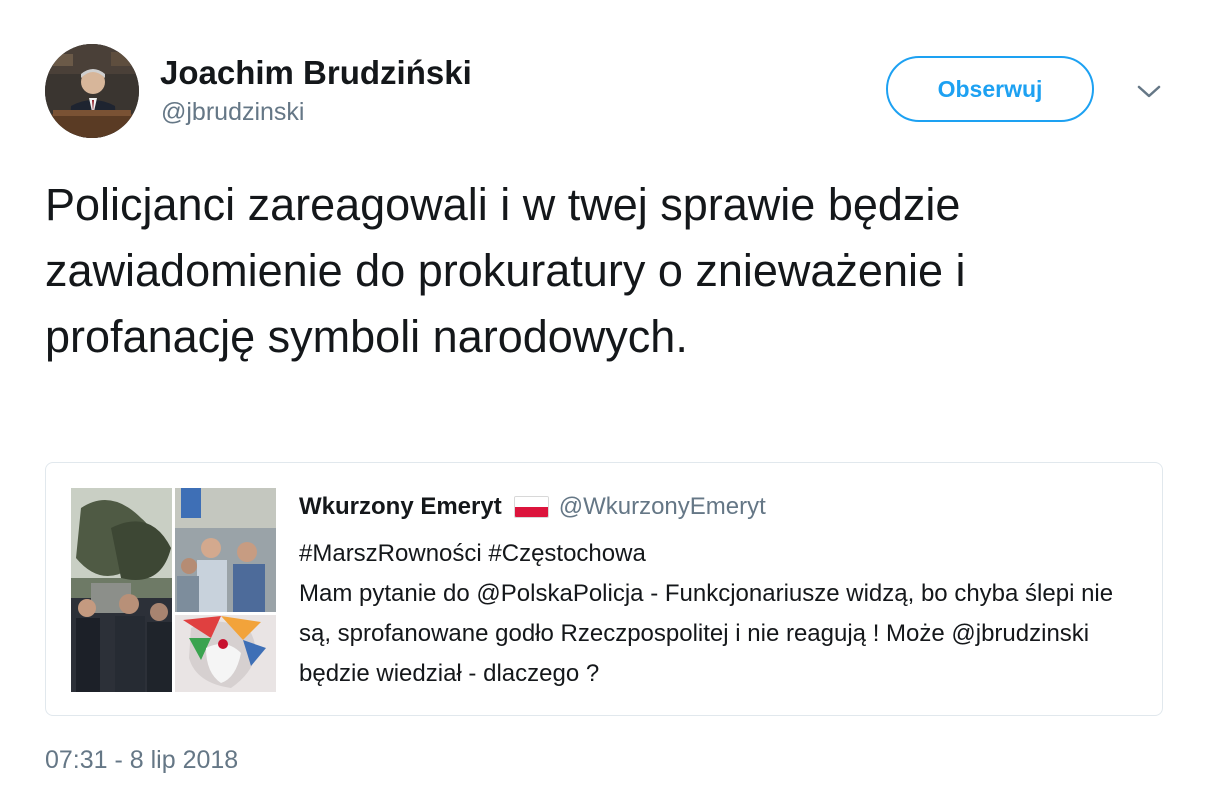 This screenshot has height=802, width=1230. Describe the element at coordinates (400, 506) in the screenshot. I see `quoted-author-name: Wkurzony Emeryt` at that location.